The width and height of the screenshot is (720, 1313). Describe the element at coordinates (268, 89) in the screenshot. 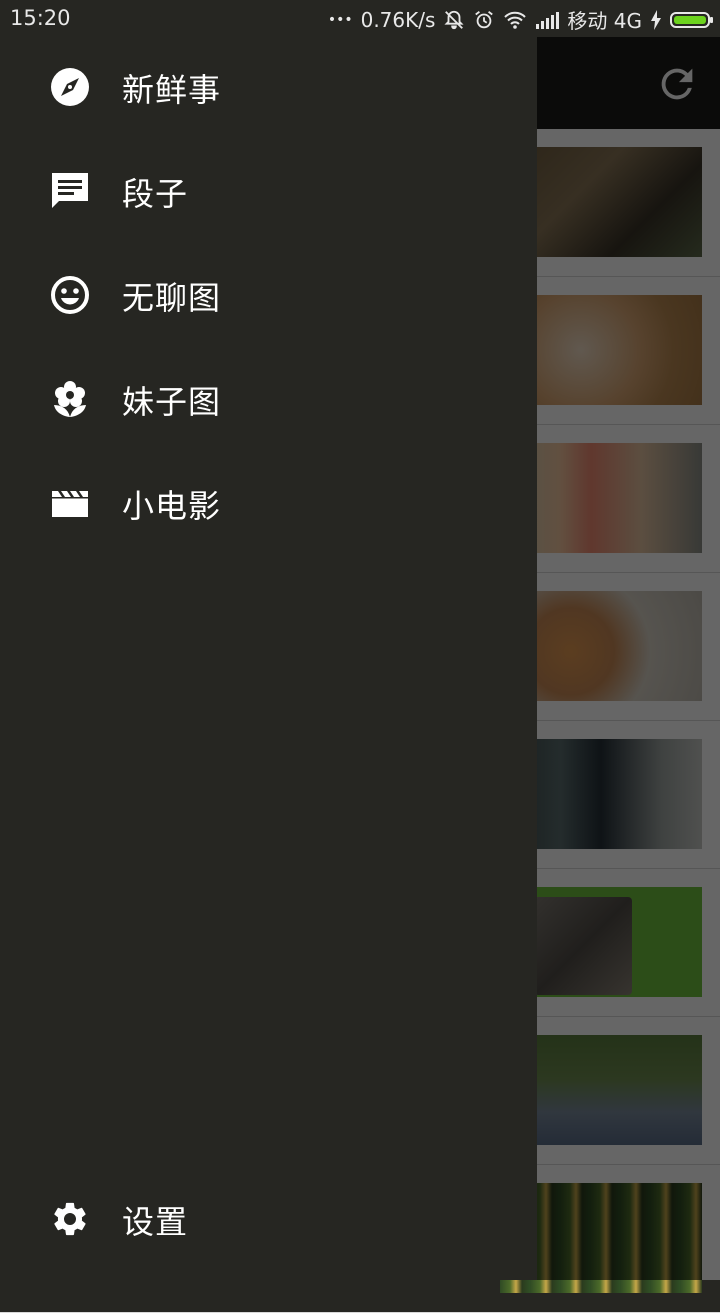

I see `nav-item-fresh: 新鲜事` at that location.